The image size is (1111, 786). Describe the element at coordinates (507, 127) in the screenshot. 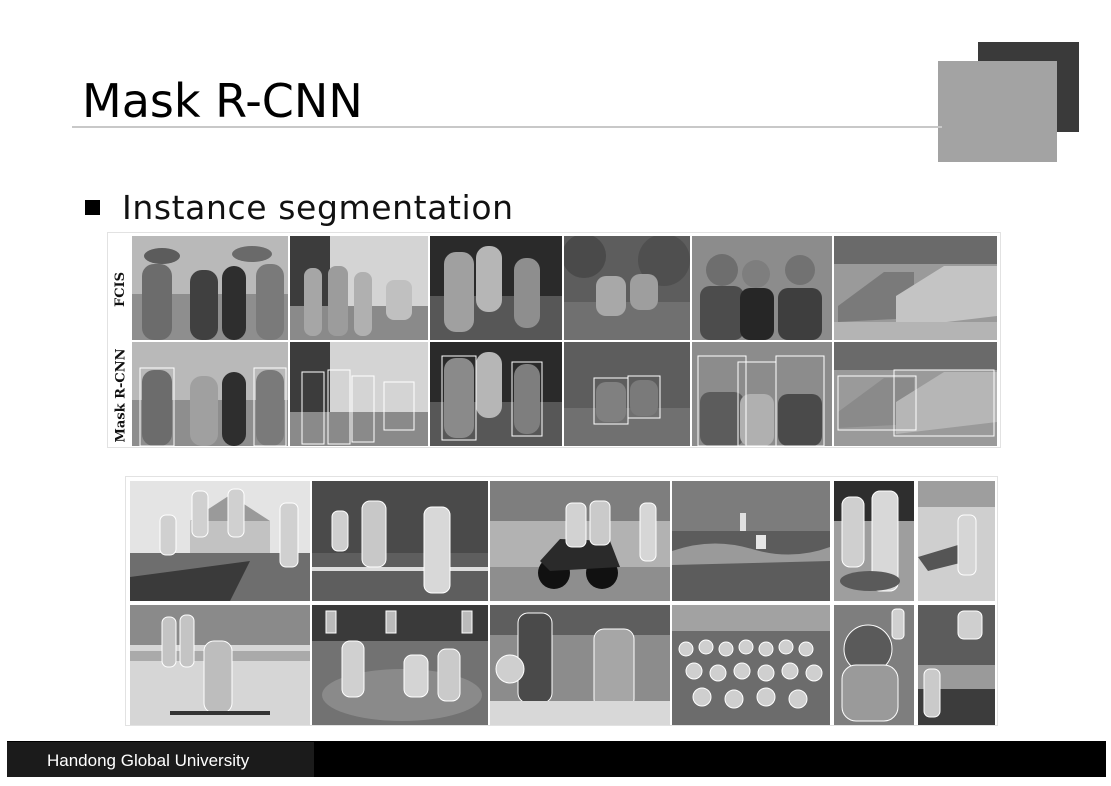

I see `title-underline` at that location.